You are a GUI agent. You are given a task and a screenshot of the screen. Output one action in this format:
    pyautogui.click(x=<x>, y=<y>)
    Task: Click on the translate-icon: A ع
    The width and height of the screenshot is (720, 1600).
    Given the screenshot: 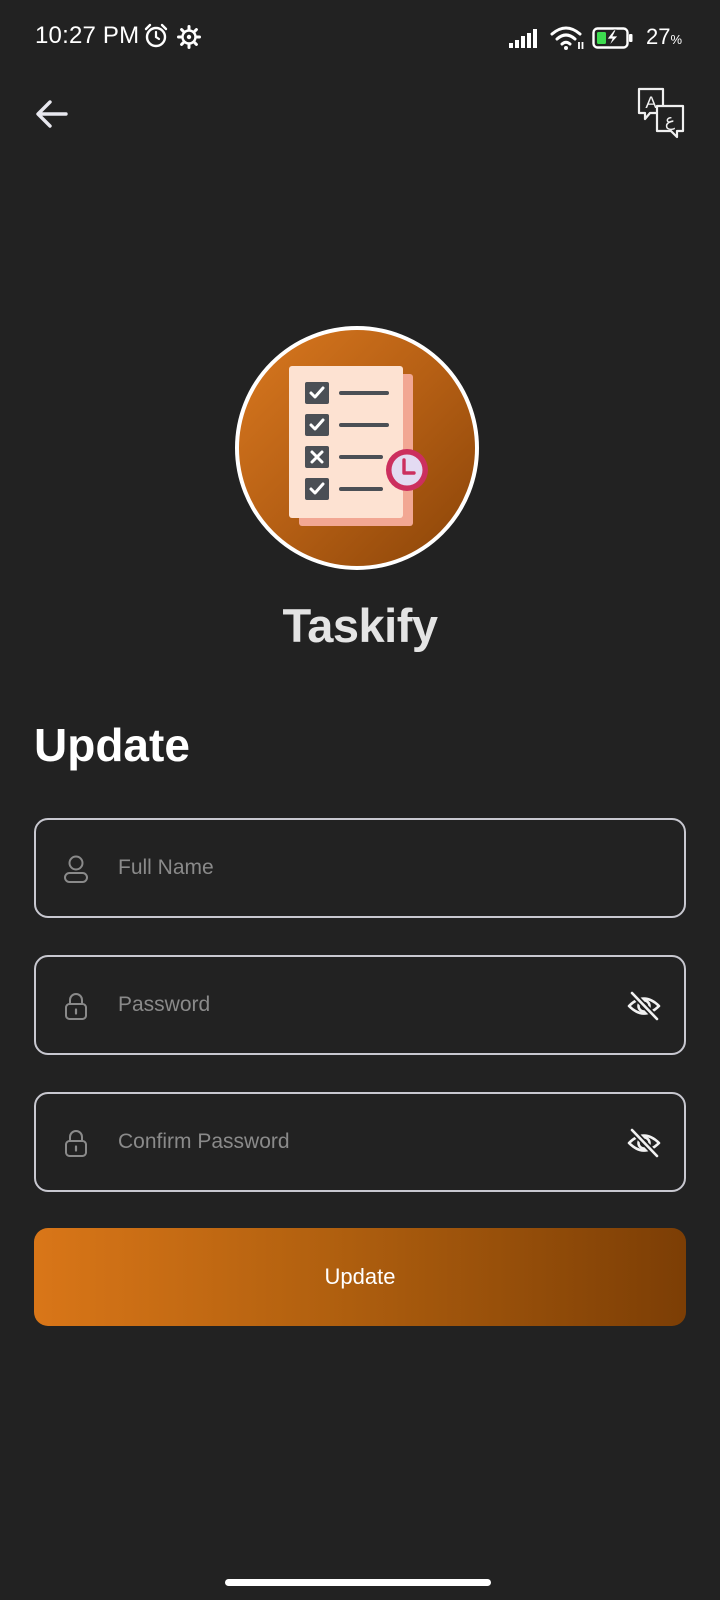 What is the action you would take?
    pyautogui.click(x=662, y=115)
    